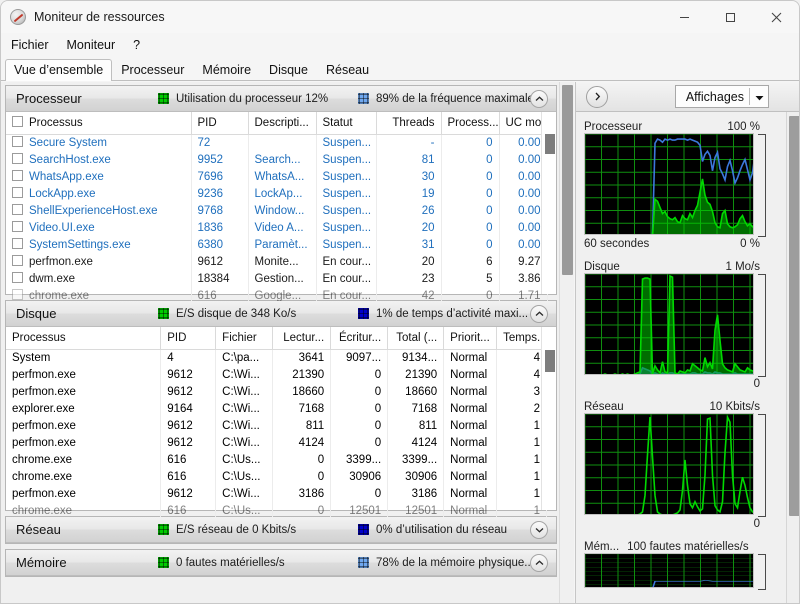  I want to click on minimize-button, so click(684, 17).